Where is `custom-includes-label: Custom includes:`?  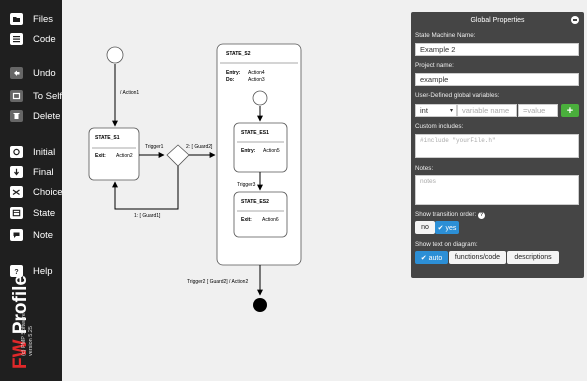 custom-includes-label: Custom includes: is located at coordinates (439, 126).